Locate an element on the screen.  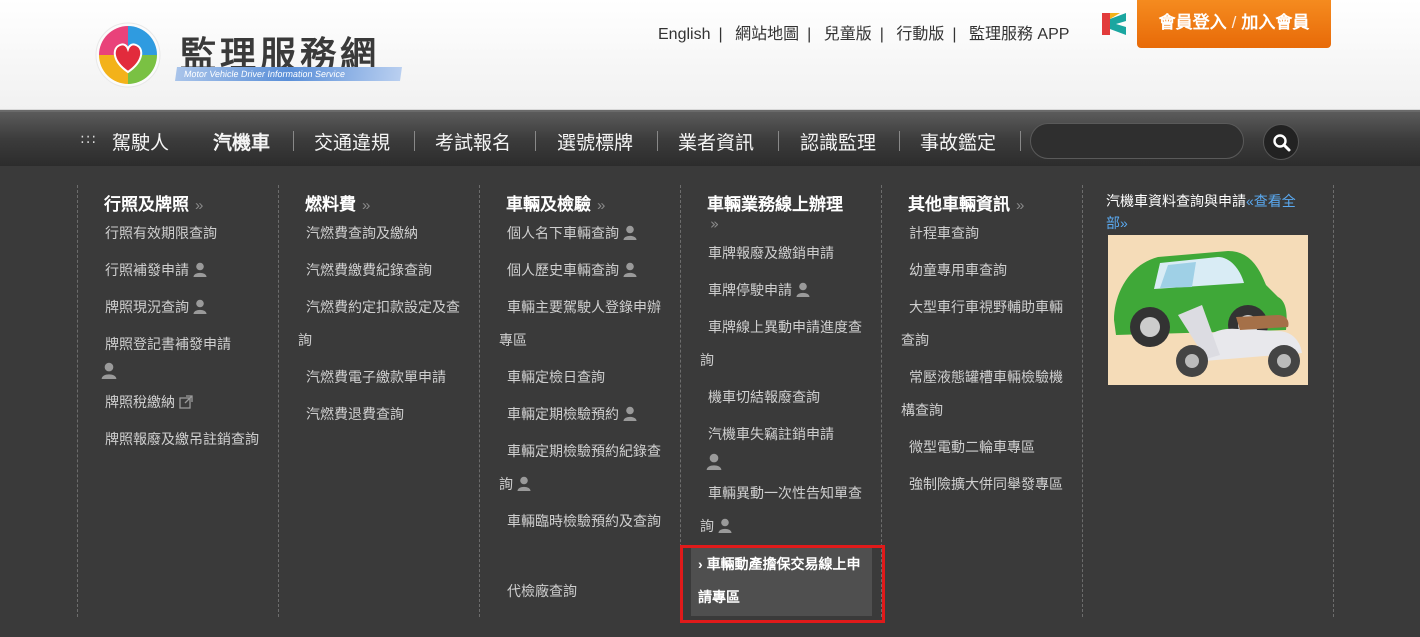
menu-item: 汽燃費約定扣款設定及查詢 is located at coordinates (383, 324).